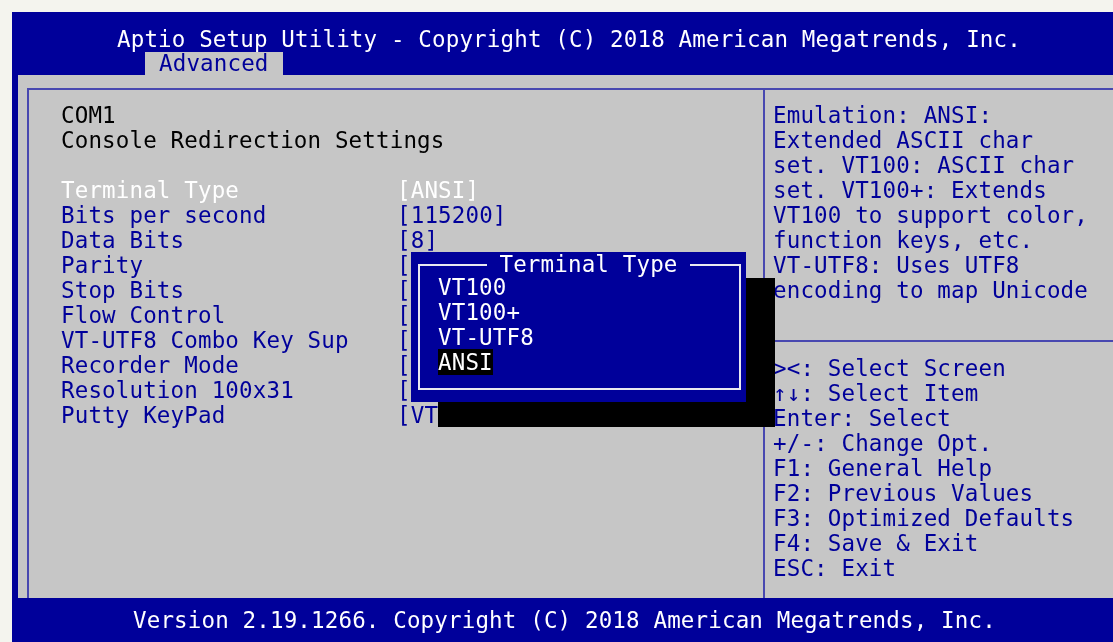 Image resolution: width=1113 pixels, height=642 pixels. What do you see at coordinates (835, 568) in the screenshot?
I see `key-hint: ESC: Exit` at bounding box center [835, 568].